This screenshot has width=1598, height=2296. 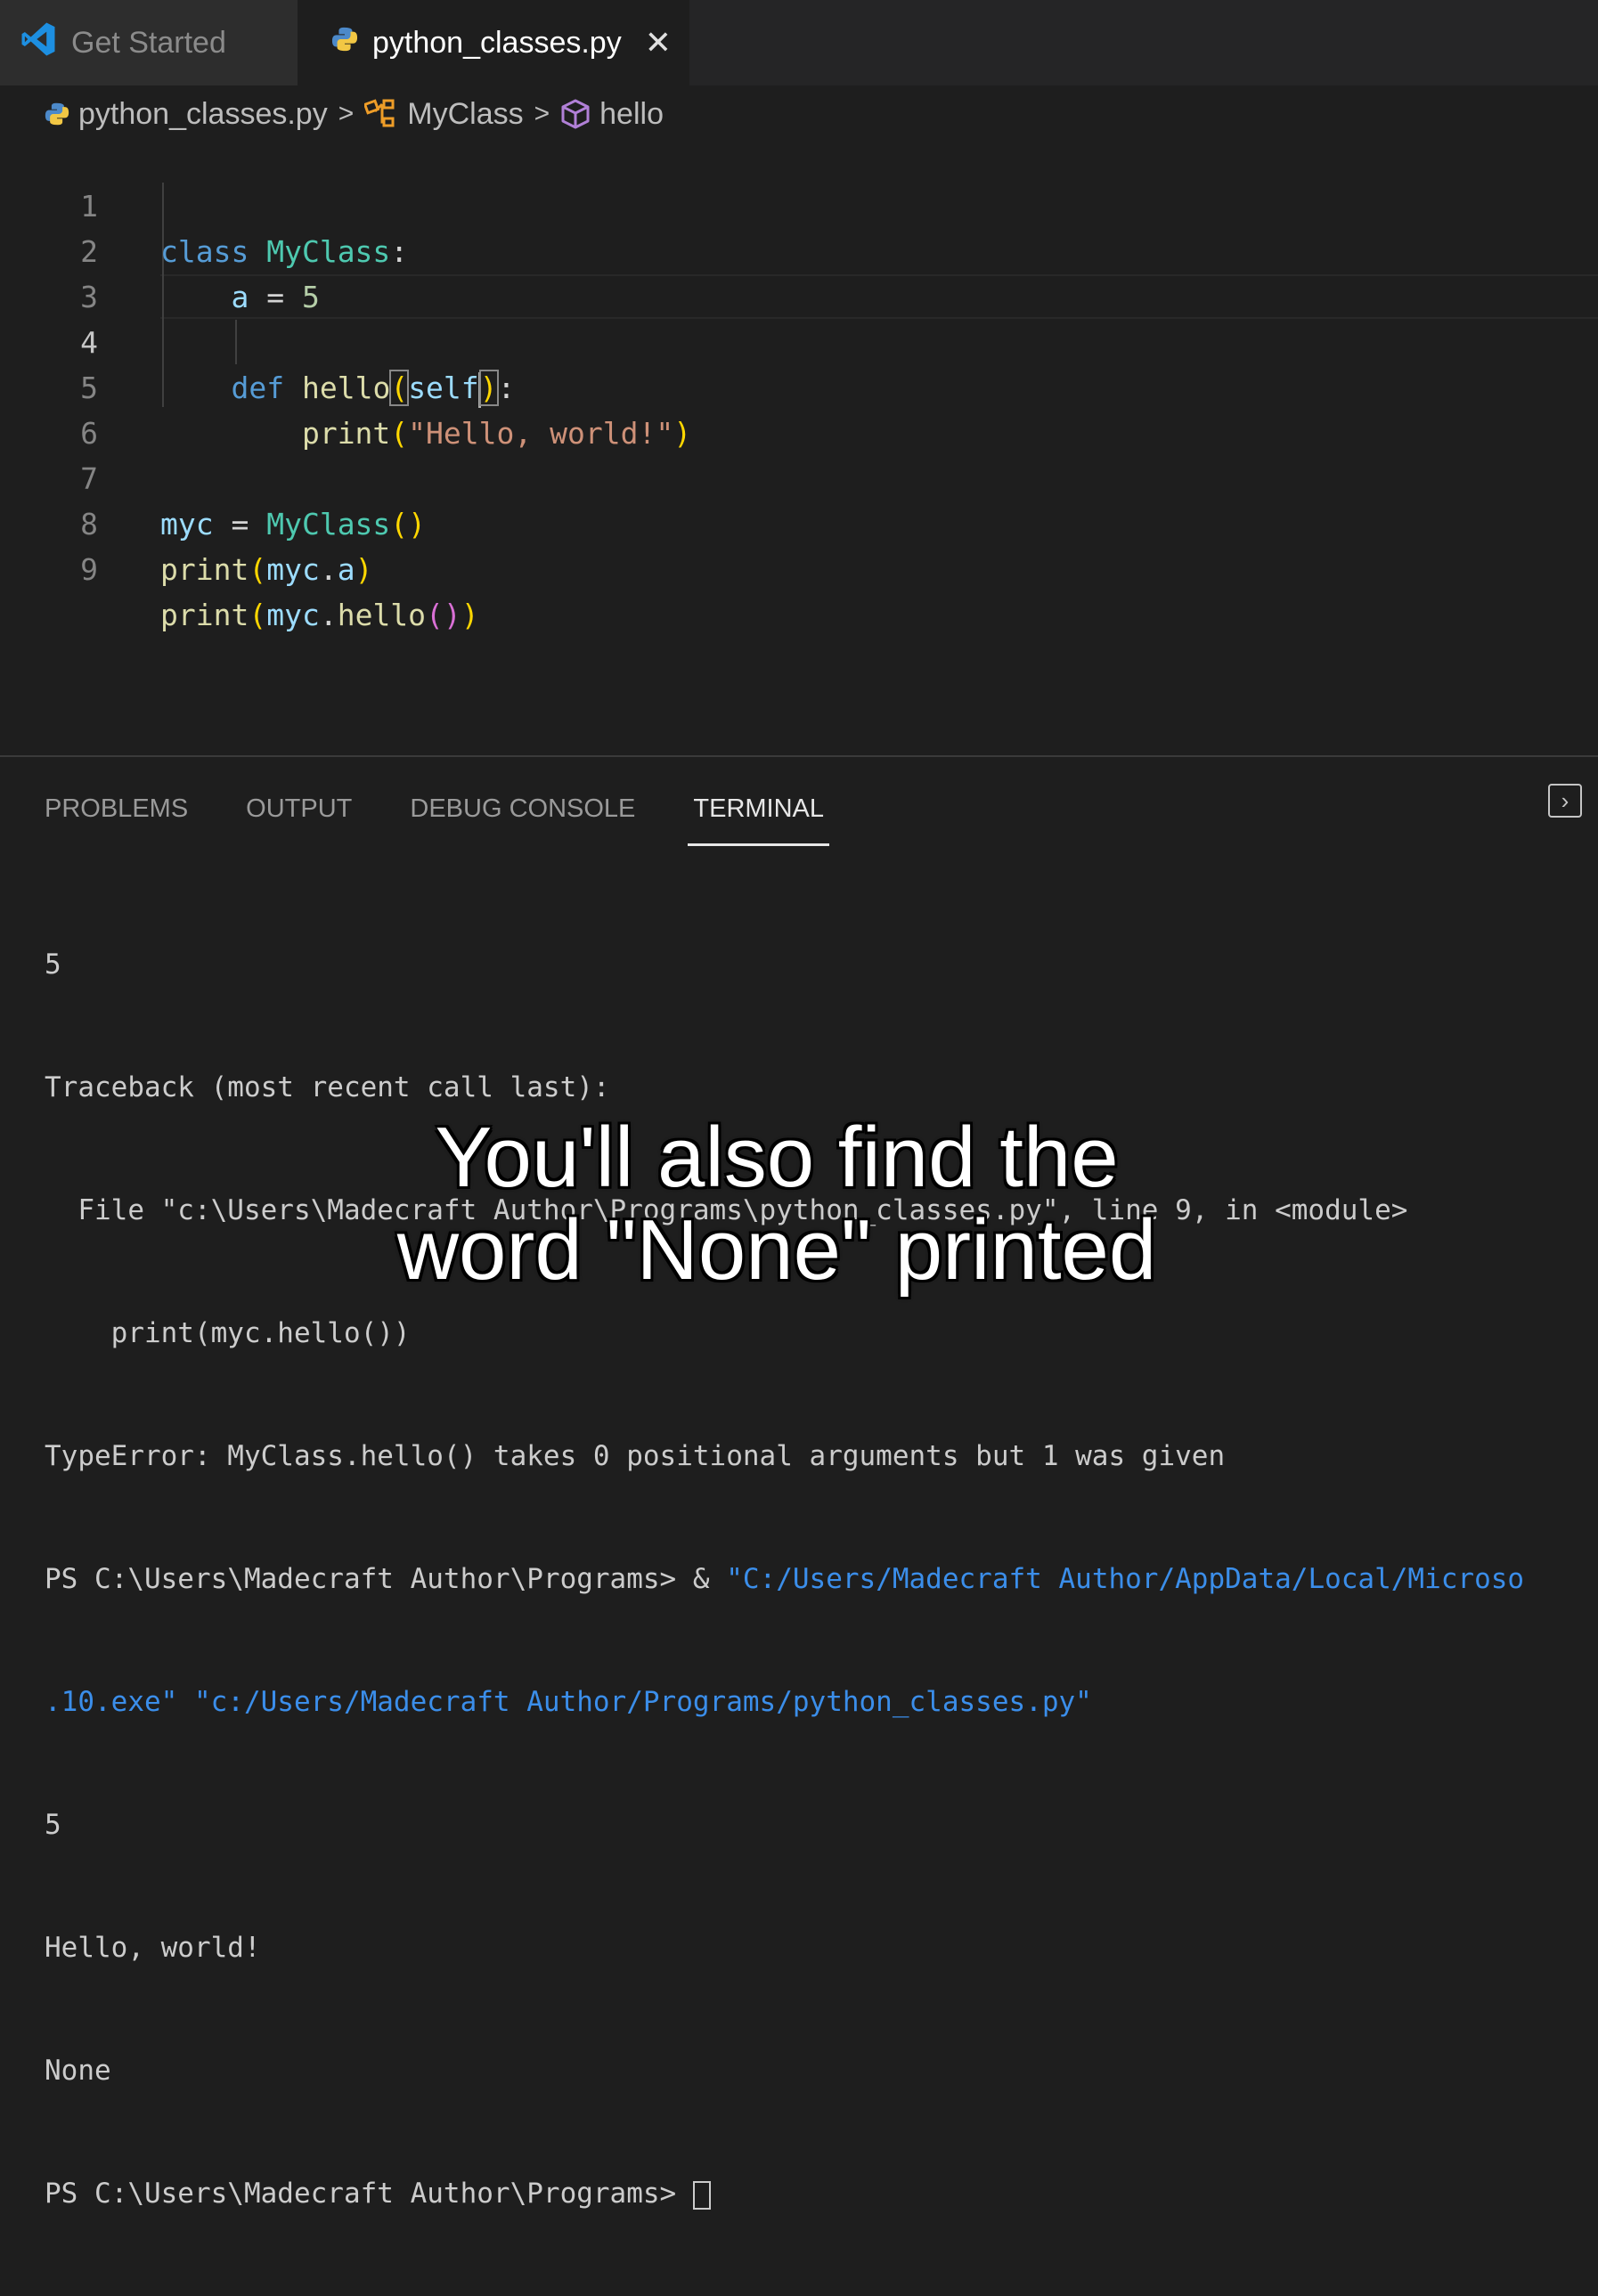 I want to click on breadcrumb-class: MyClass, so click(x=444, y=114).